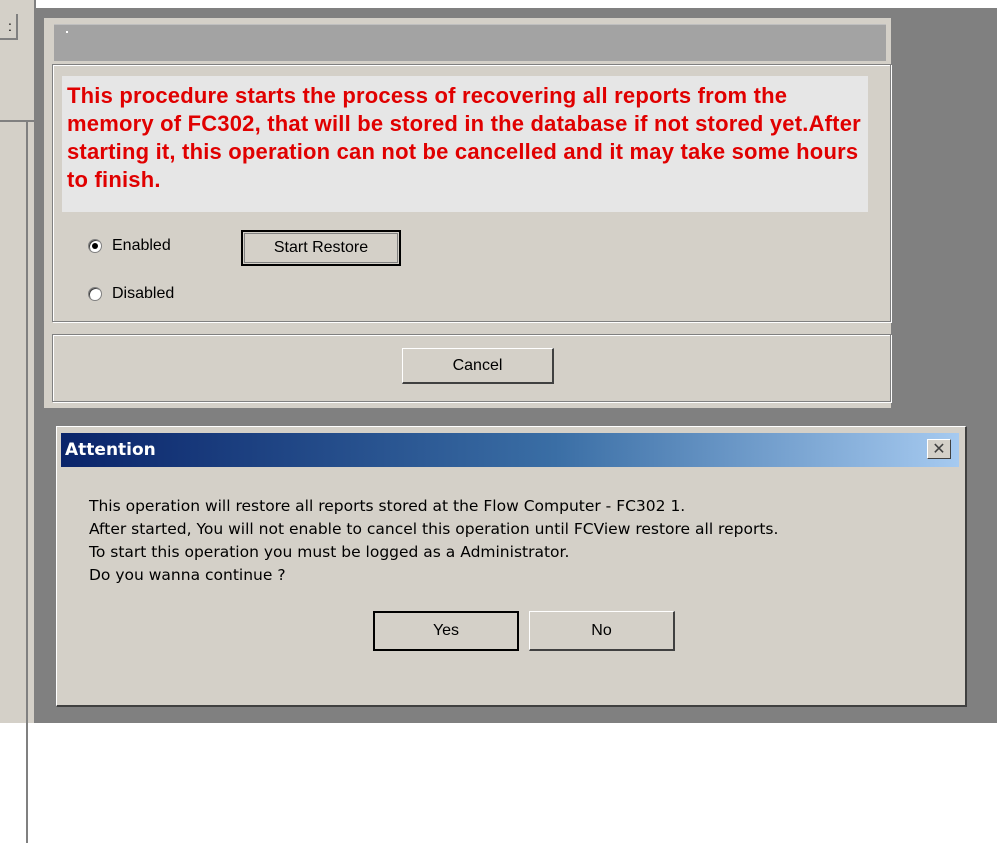 The image size is (997, 843). I want to click on attention-titlebar: Attention ✕, so click(510, 450).